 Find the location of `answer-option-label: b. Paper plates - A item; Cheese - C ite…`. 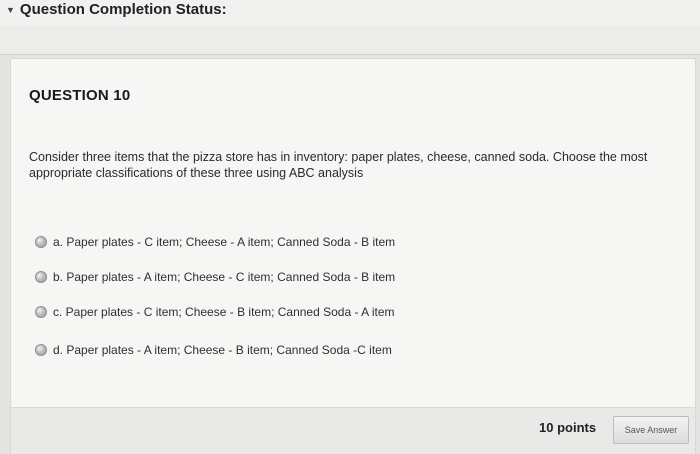

answer-option-label: b. Paper plates - A item; Cheese - C ite… is located at coordinates (224, 277).